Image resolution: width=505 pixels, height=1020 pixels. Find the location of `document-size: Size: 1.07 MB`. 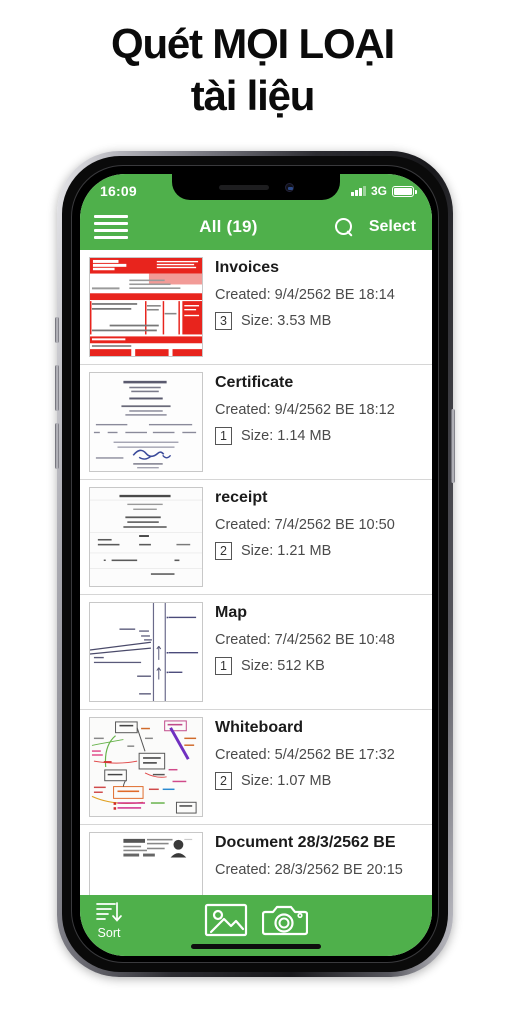

document-size: Size: 1.07 MB is located at coordinates (286, 781).